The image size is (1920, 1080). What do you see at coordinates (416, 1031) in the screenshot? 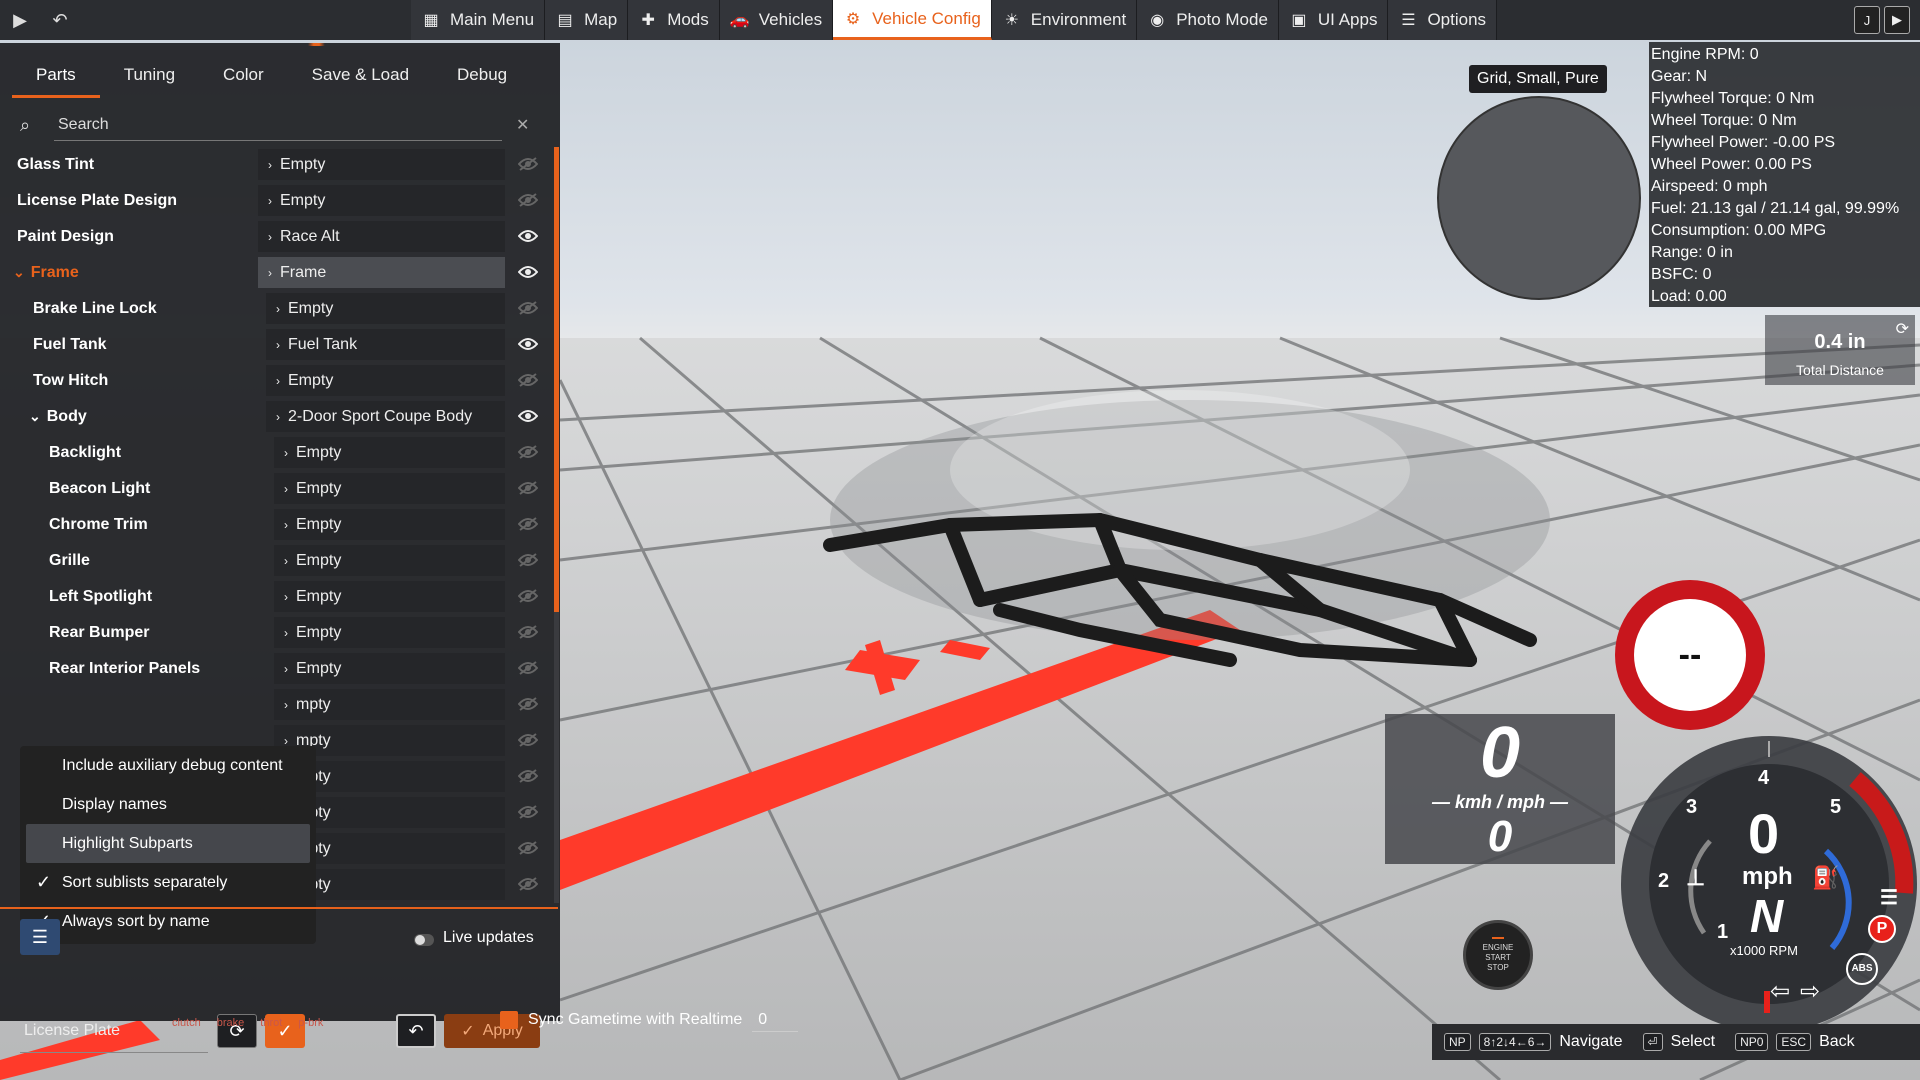
I see `undo-changes-button: ↶` at bounding box center [416, 1031].